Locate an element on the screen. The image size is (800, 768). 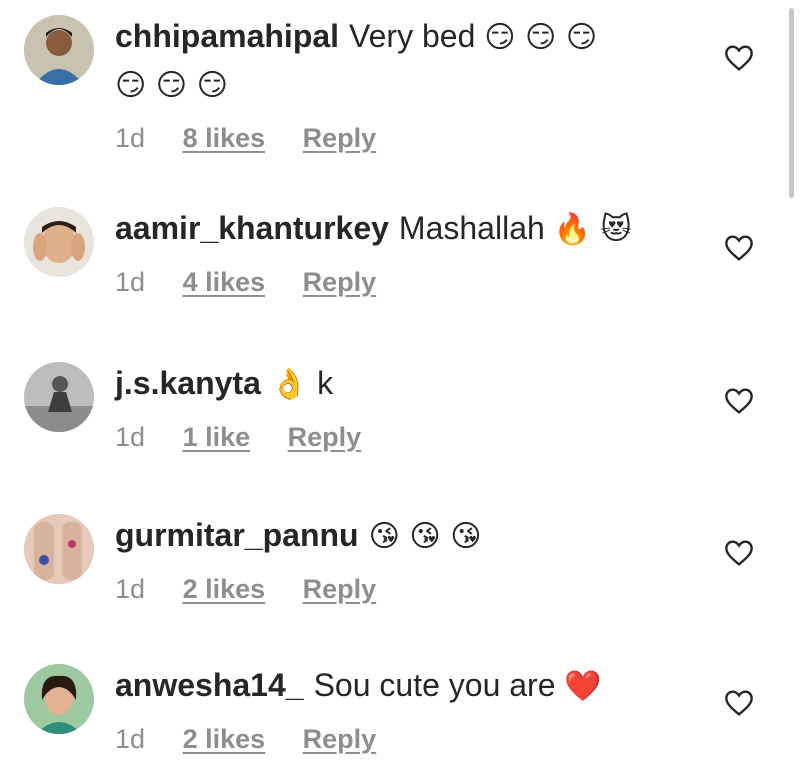
comment-text: aamir_khanturkey Mashallah 🔥 😻 is located at coordinates (415, 229).